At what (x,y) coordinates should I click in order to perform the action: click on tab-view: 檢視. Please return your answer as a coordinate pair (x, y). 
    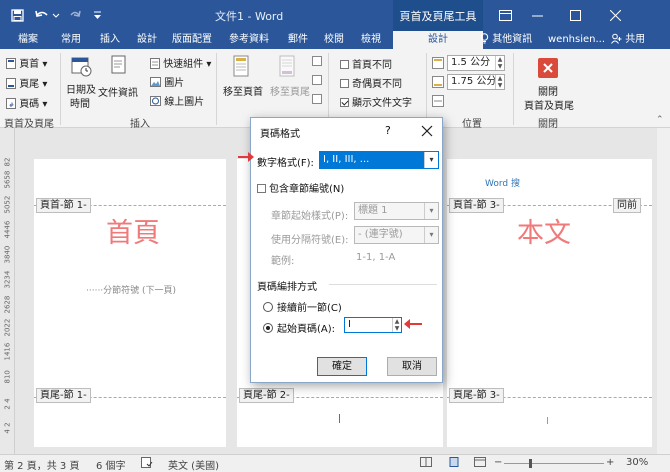
    Looking at the image, I should click on (371, 40).